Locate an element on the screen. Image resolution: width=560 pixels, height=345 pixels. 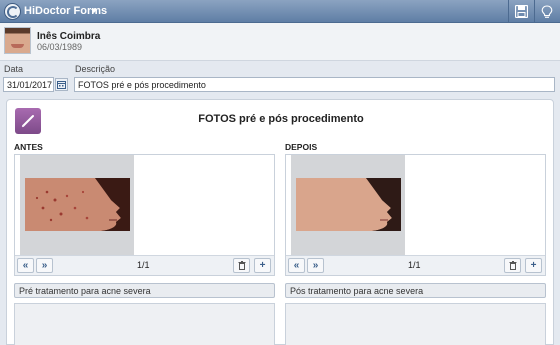
after-caption-field: Pós tratamento para acne severa is located at coordinates (415, 290).